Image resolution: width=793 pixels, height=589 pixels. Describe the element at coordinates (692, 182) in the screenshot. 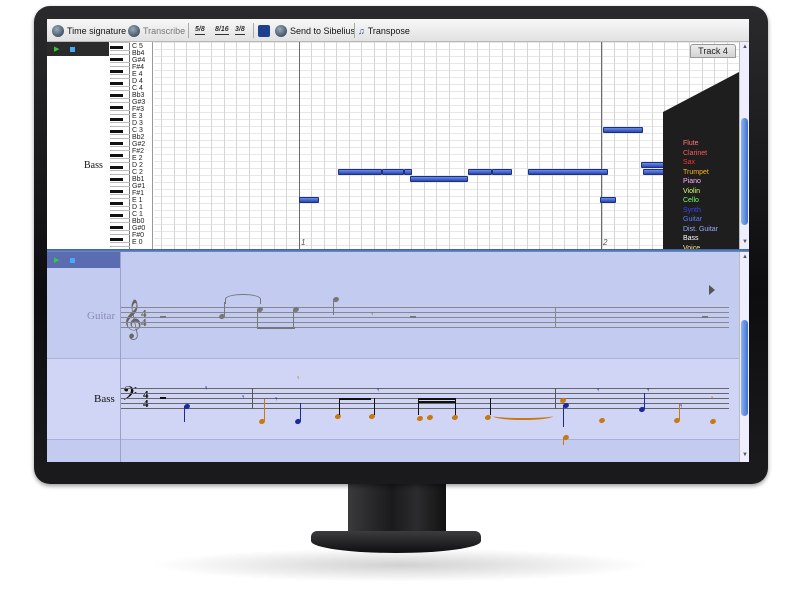

I see `instrument-item: Piano` at that location.